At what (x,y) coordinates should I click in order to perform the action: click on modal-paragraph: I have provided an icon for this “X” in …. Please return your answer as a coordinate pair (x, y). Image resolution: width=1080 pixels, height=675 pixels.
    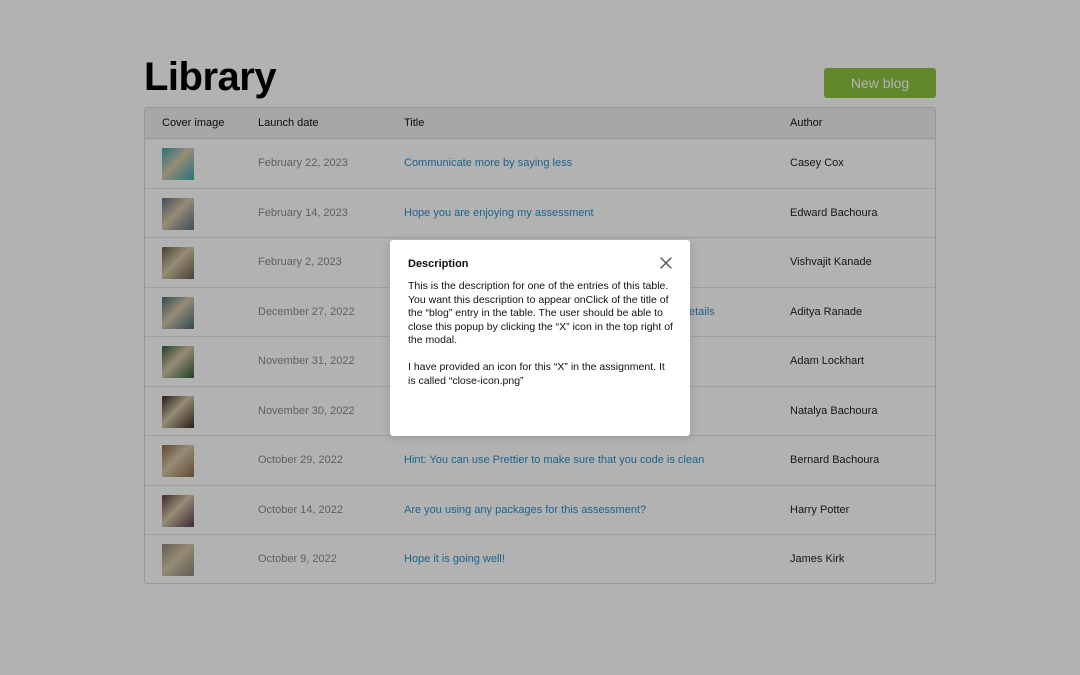
    Looking at the image, I should click on (536, 374).